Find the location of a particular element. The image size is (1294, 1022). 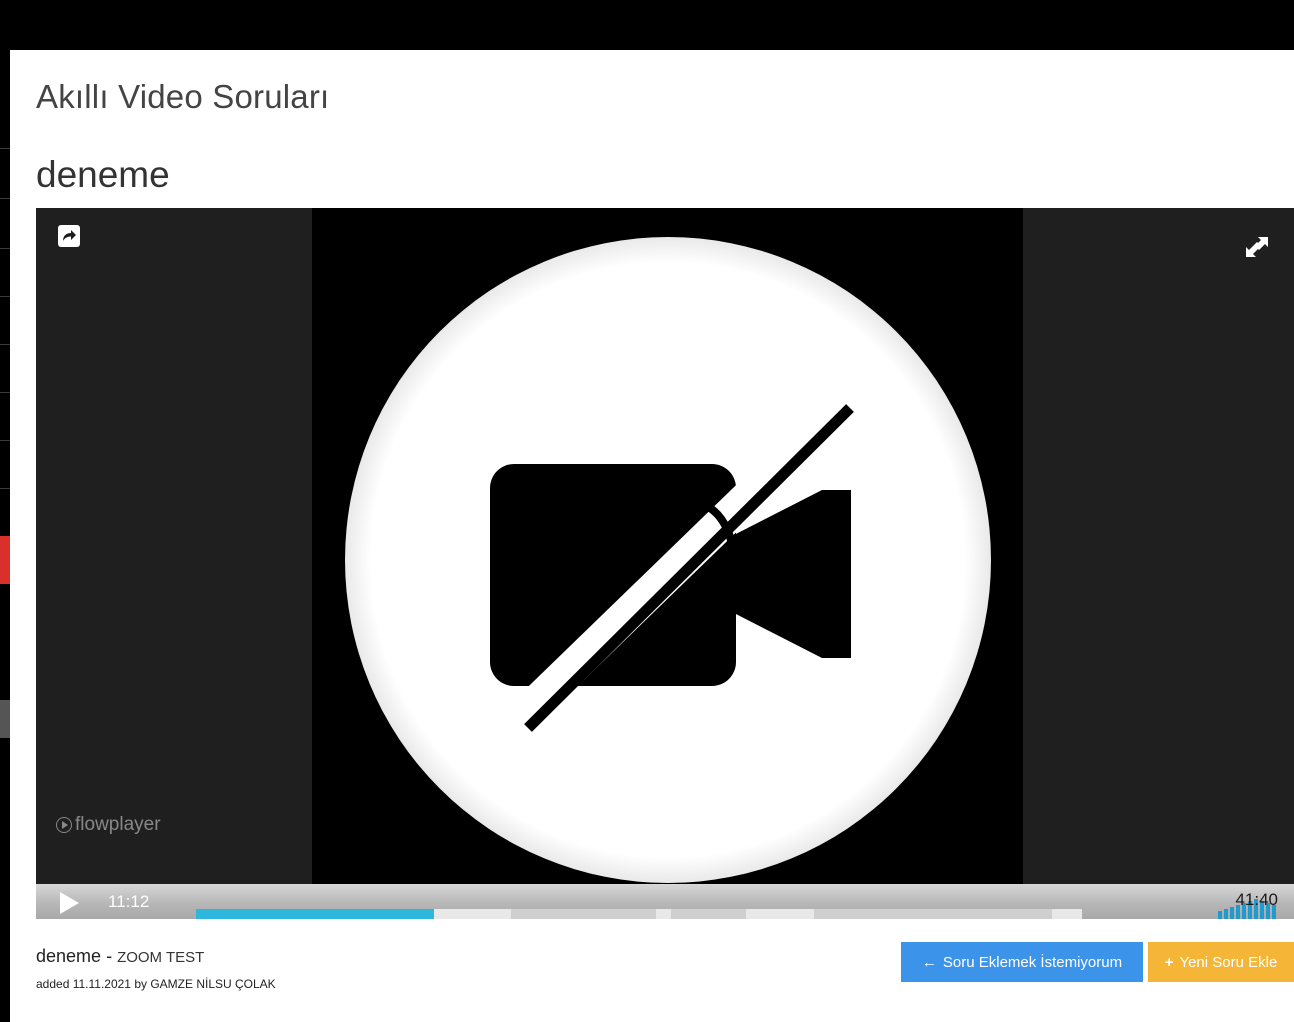

add-question-label: Yeni Soru Ekle is located at coordinates (1228, 962).